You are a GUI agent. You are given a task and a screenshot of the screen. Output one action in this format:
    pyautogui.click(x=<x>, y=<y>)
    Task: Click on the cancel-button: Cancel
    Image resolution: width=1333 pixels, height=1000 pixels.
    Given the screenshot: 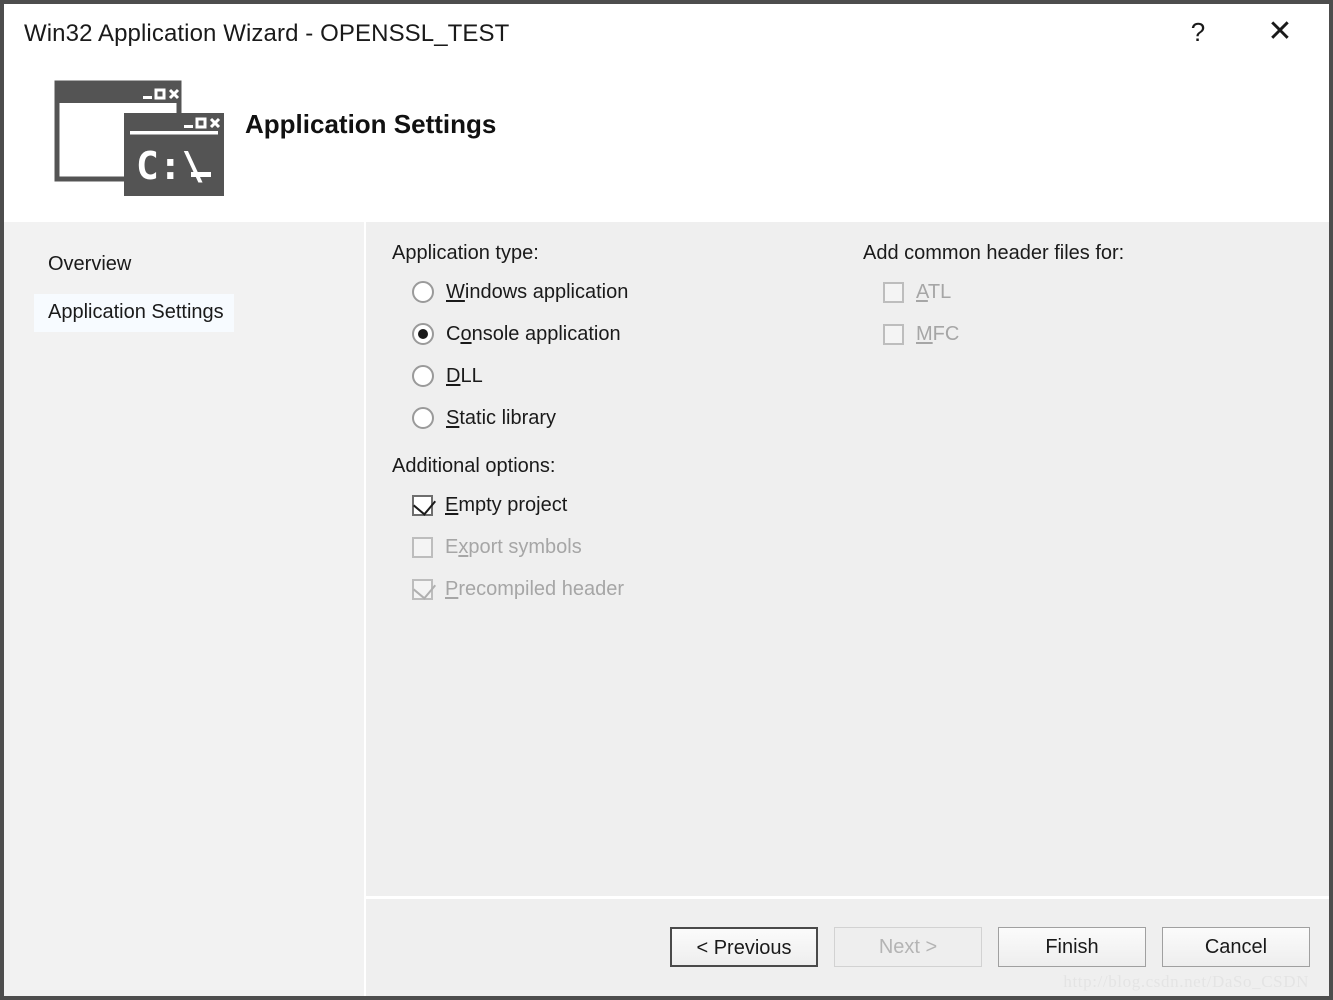 What is the action you would take?
    pyautogui.click(x=1236, y=947)
    